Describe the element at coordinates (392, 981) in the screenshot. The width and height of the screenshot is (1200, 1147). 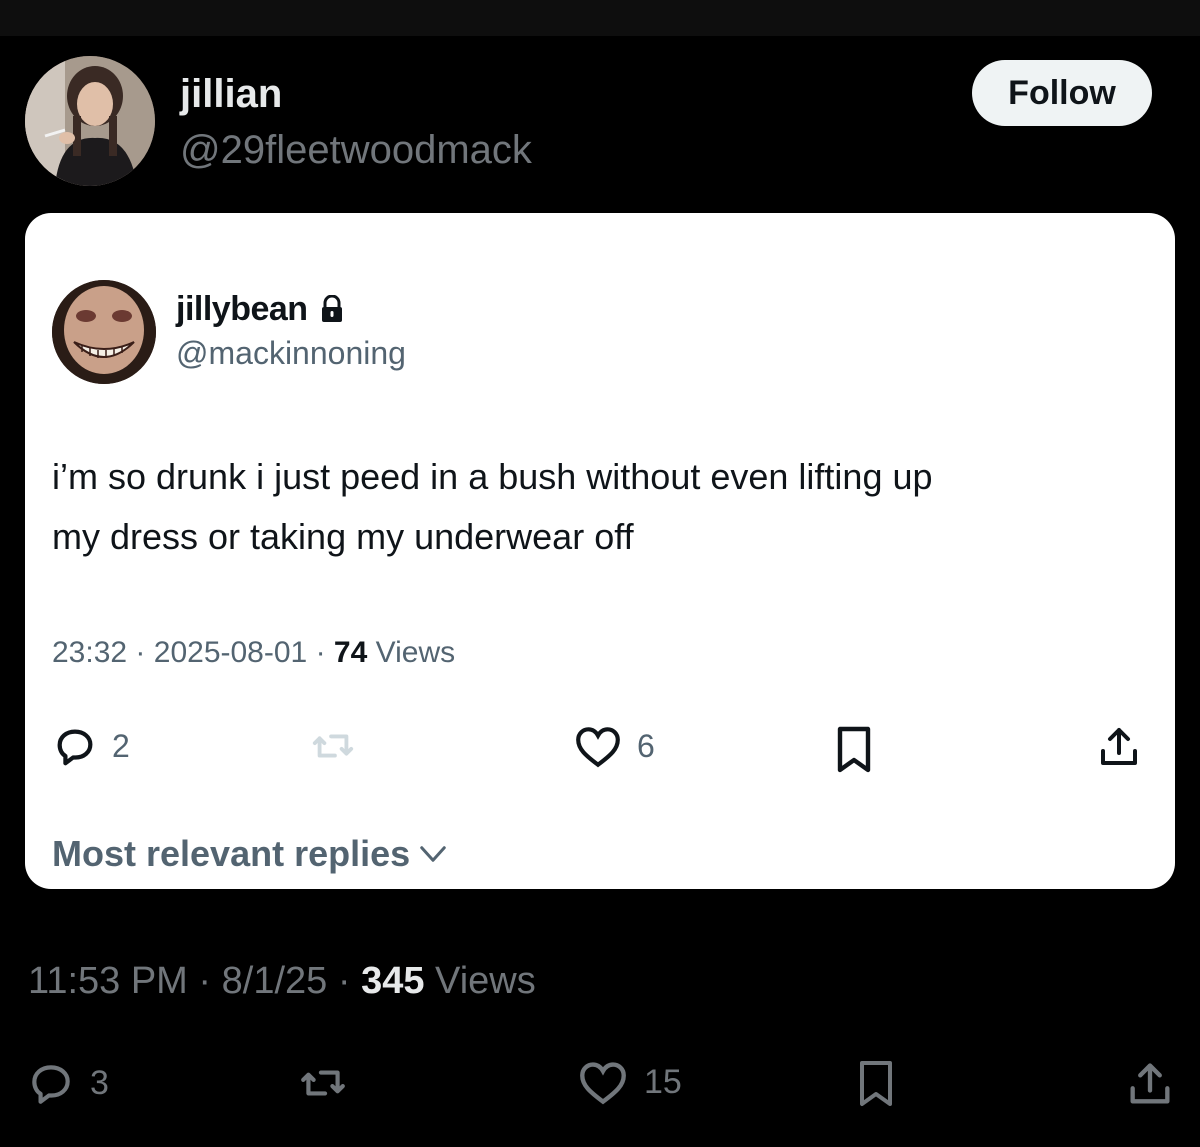
I see `views-count: 345` at that location.